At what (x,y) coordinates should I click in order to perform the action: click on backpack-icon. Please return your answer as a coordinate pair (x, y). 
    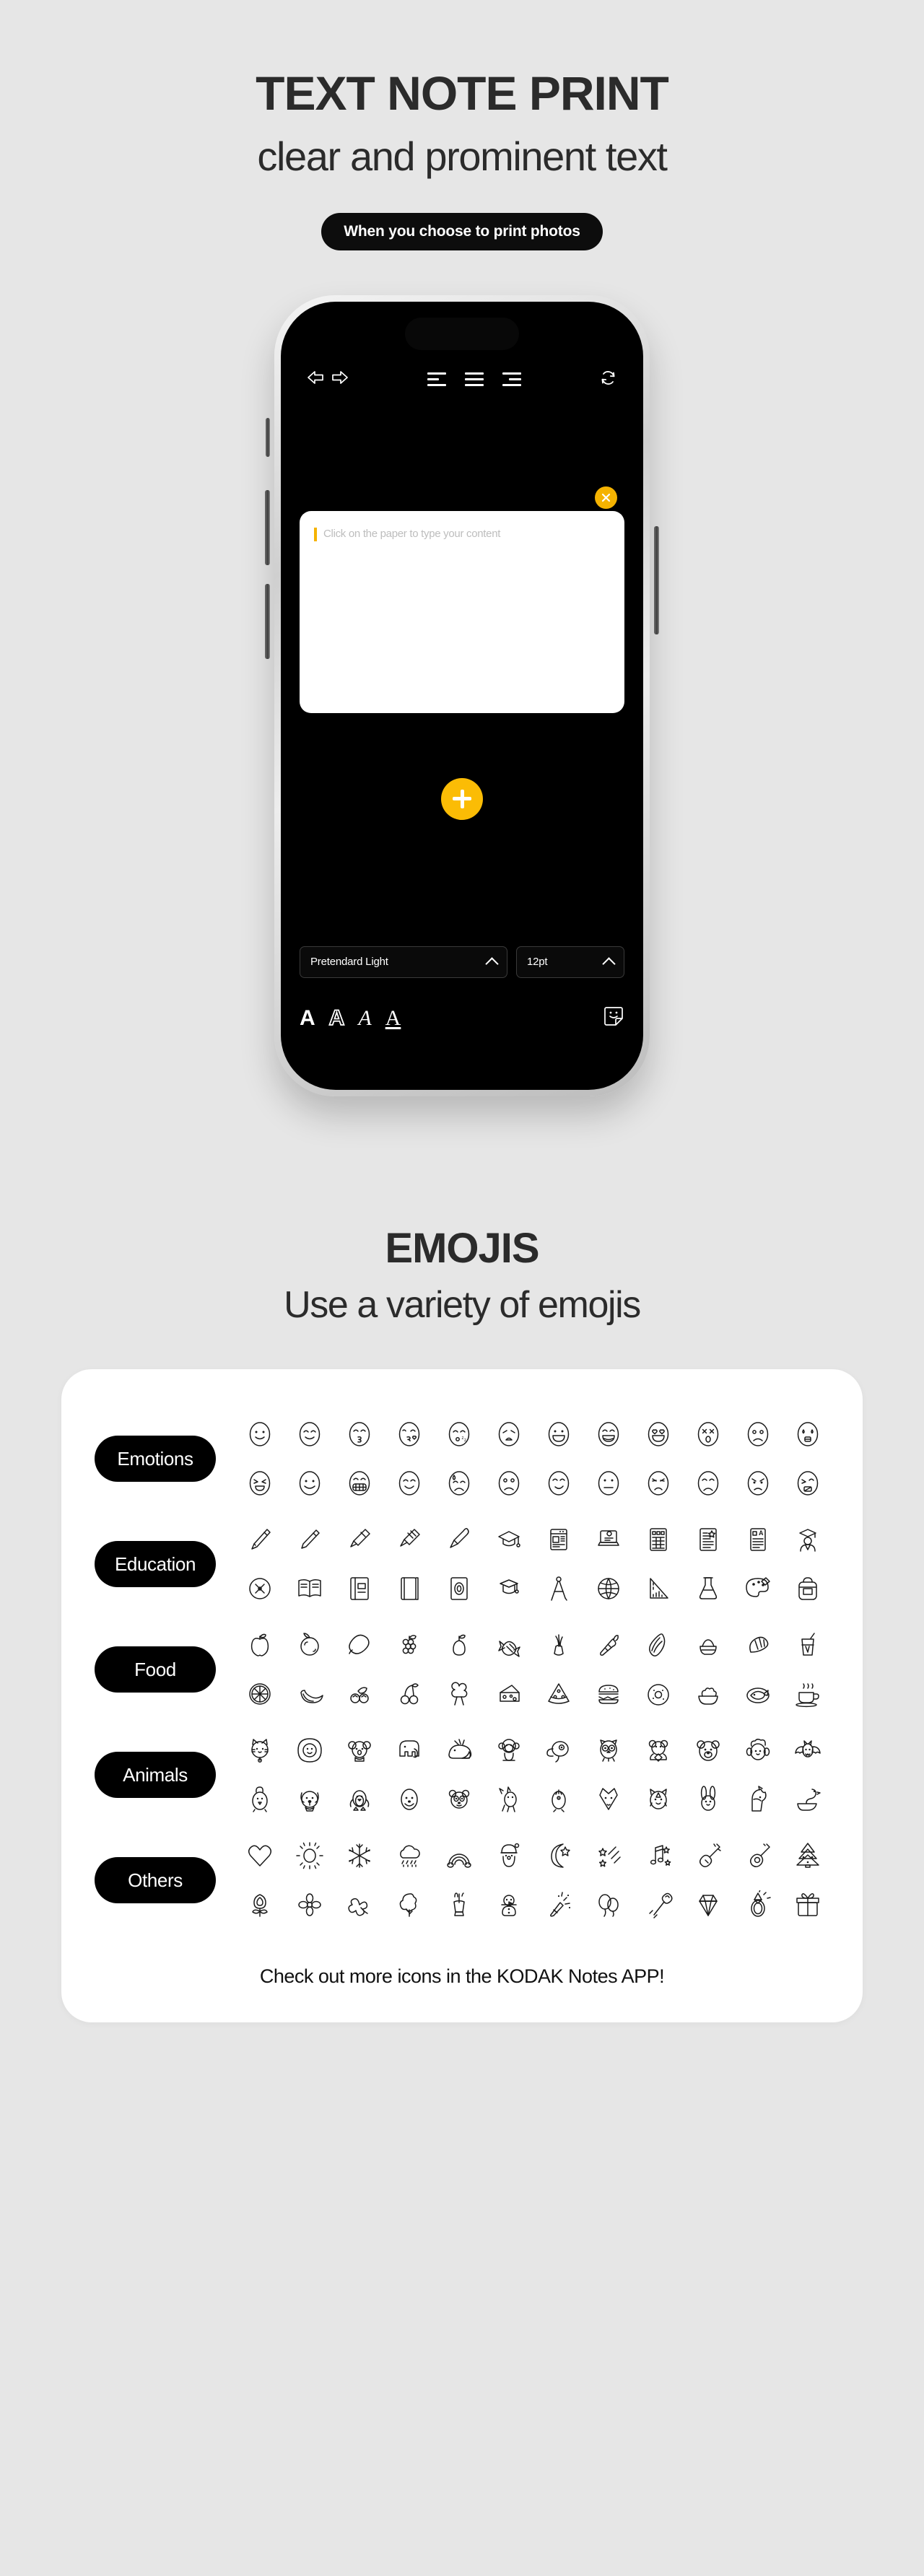
    Looking at the image, I should click on (808, 1588).